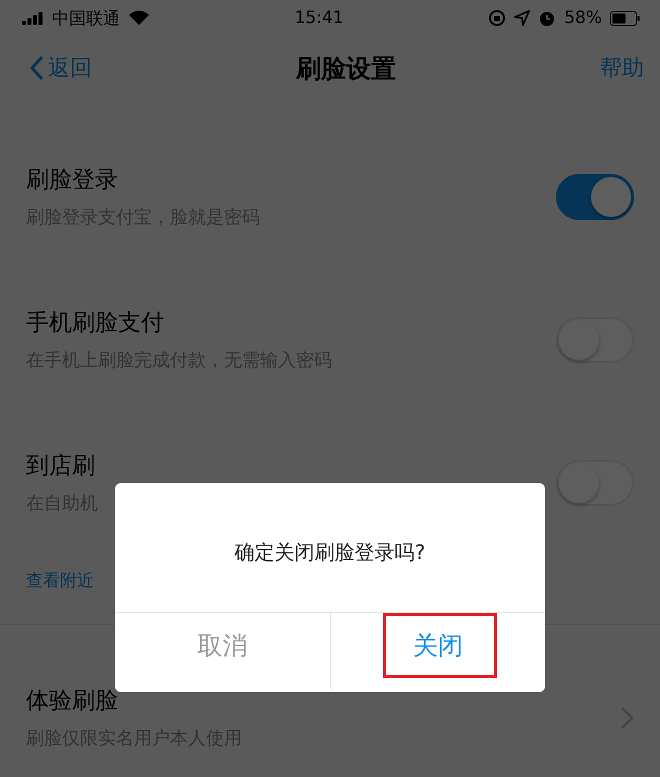  What do you see at coordinates (139, 18) in the screenshot?
I see `wifi-icon` at bounding box center [139, 18].